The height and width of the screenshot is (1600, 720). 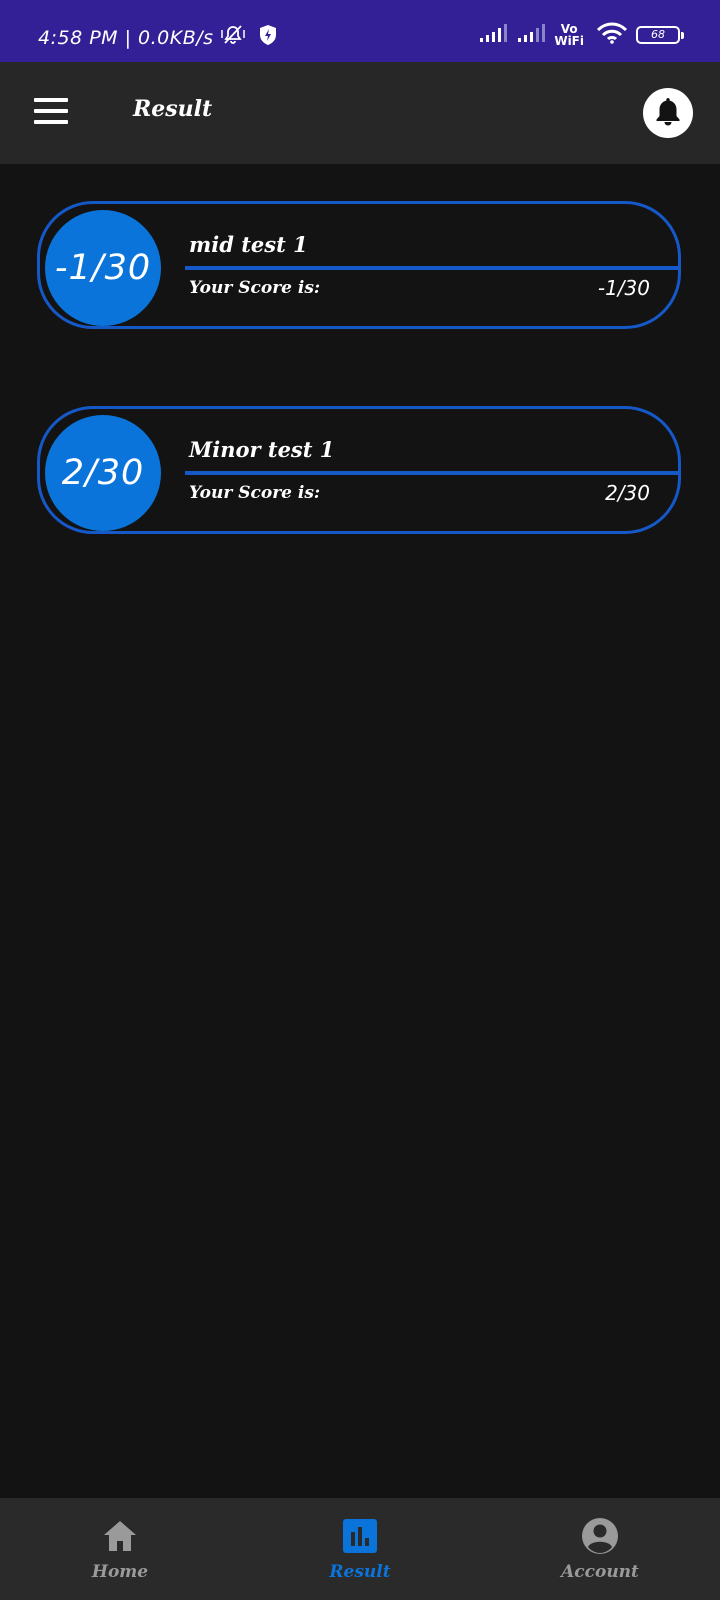 What do you see at coordinates (51, 111) in the screenshot?
I see `menu-icon` at bounding box center [51, 111].